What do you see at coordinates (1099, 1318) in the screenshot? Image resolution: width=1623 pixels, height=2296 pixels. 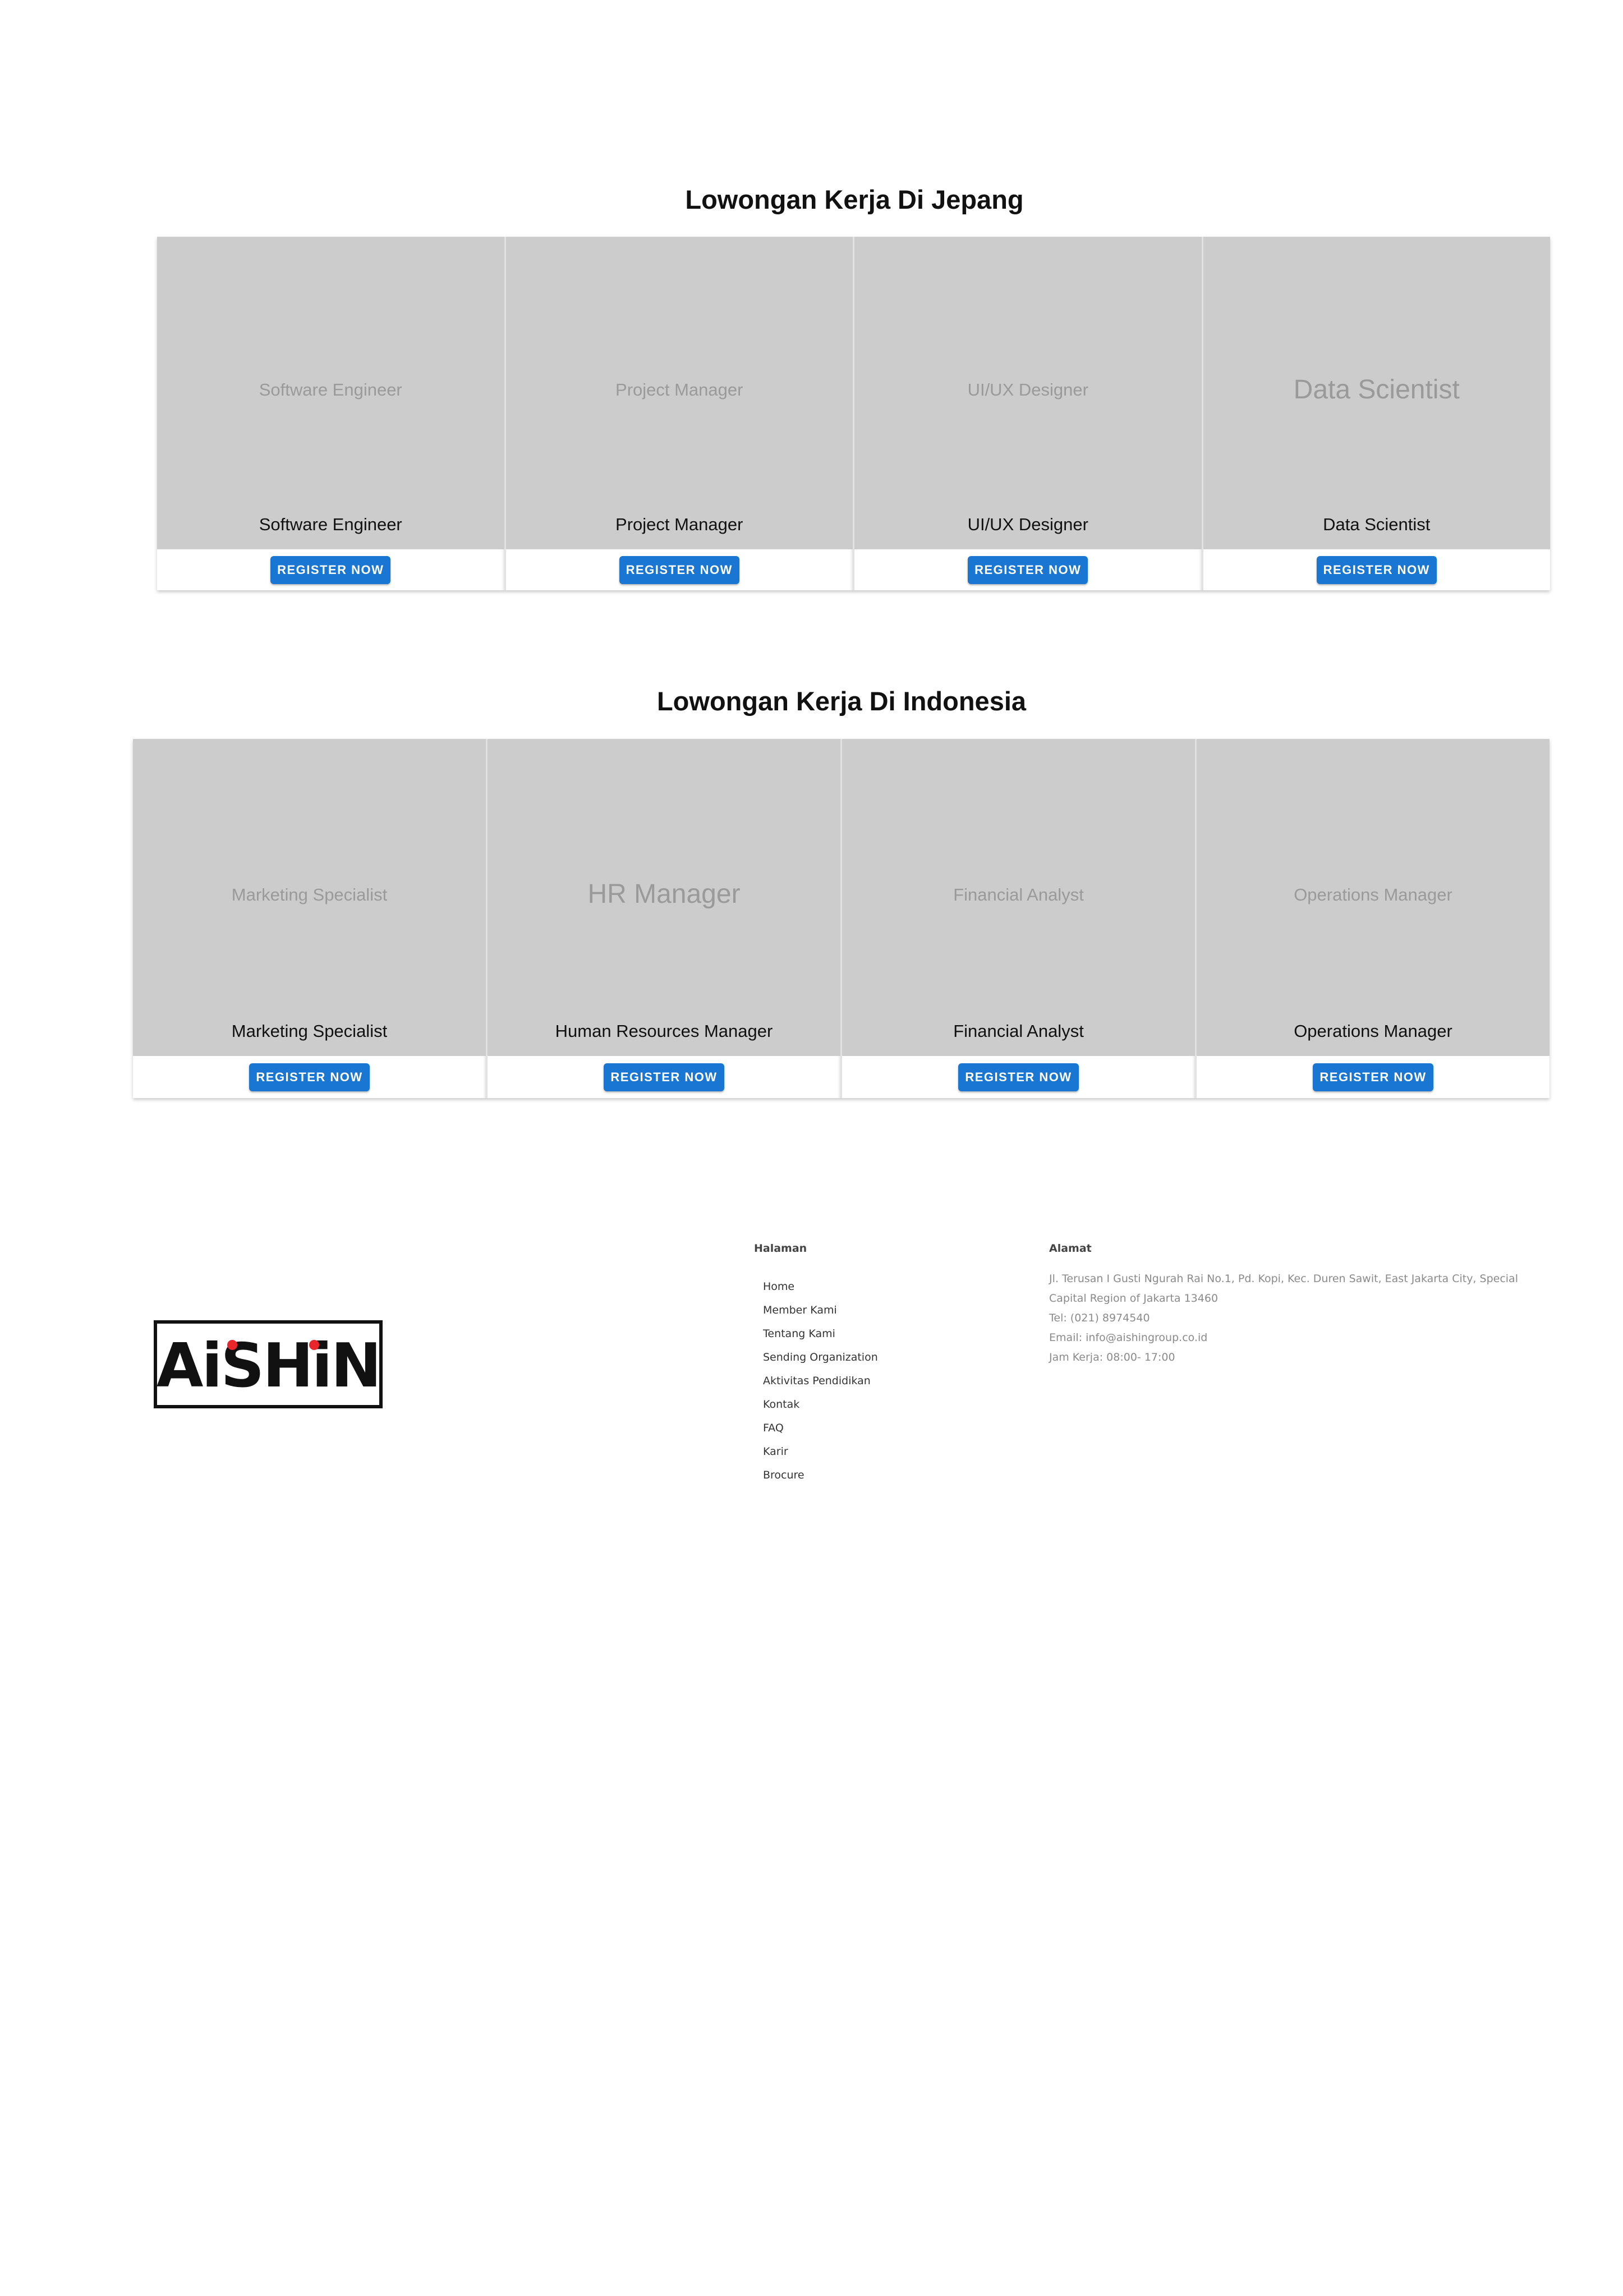 I see `footer-phone: Tel: (021) 8974540` at bounding box center [1099, 1318].